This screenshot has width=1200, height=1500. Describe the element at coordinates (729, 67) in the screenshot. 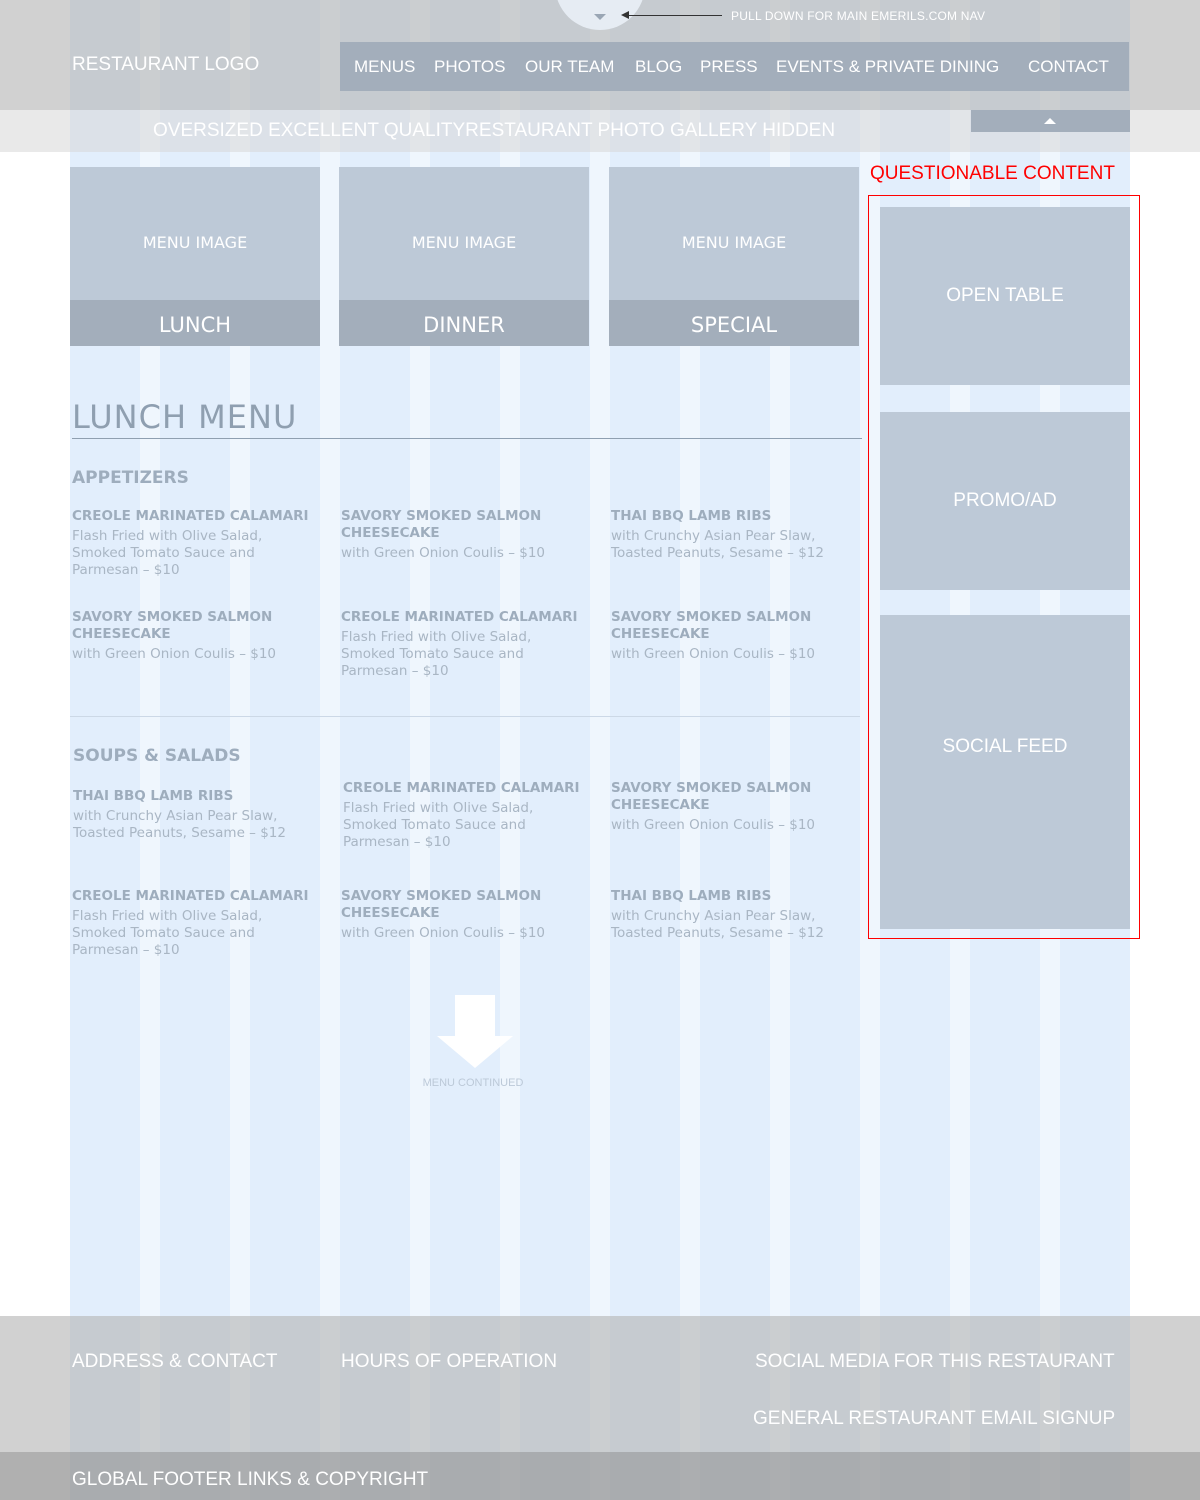

I see `nav-item-press: PRESS` at that location.